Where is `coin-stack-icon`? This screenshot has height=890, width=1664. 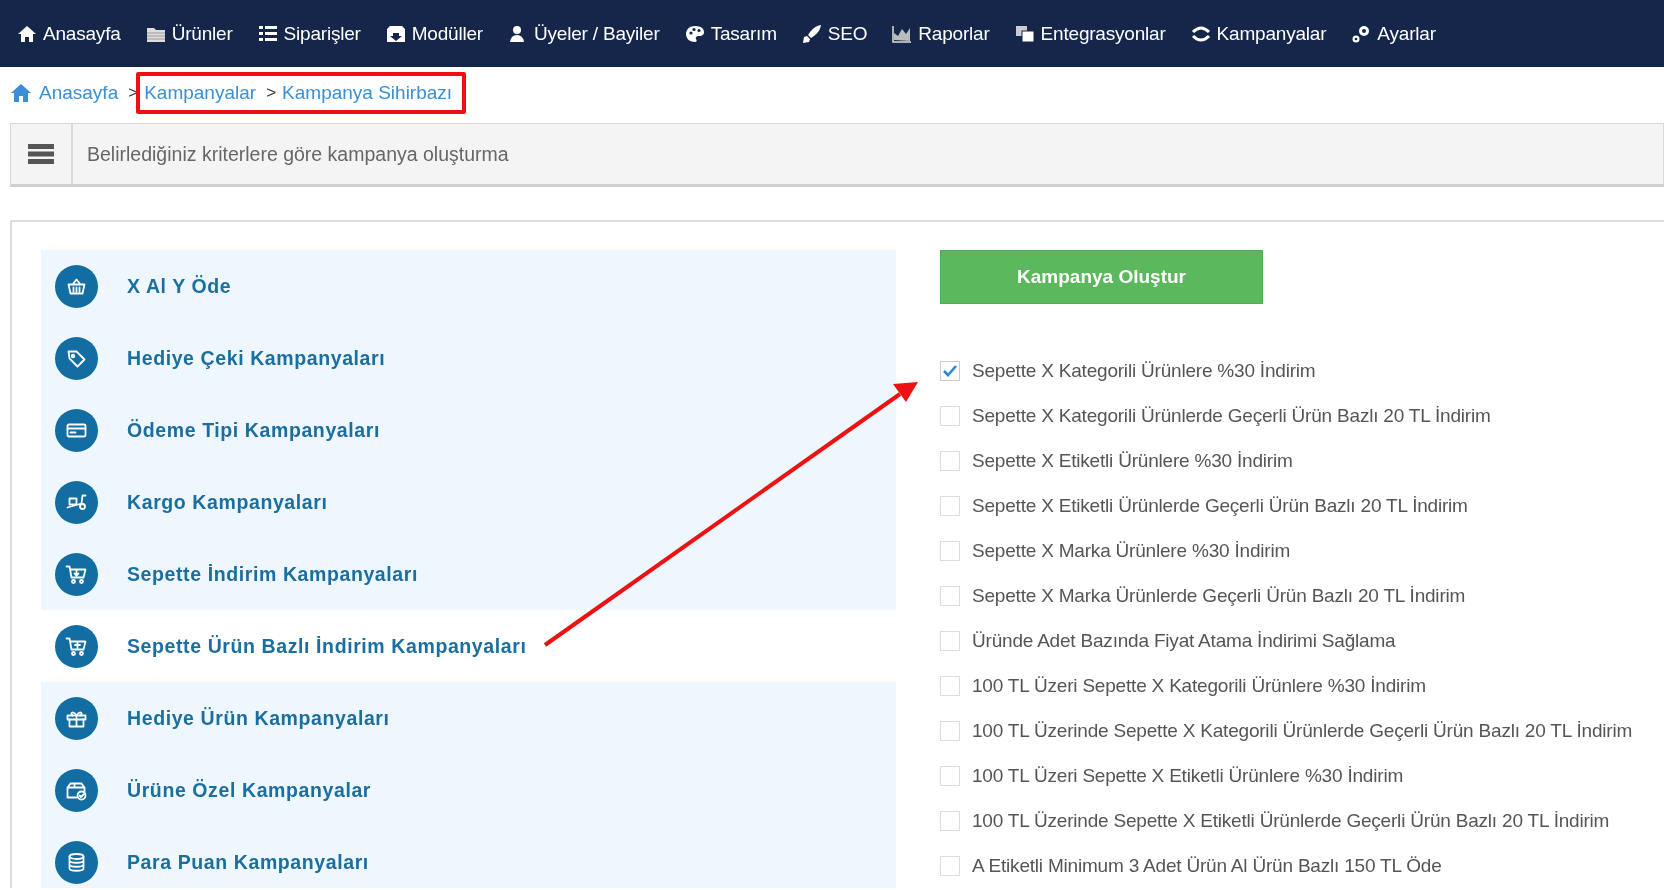 coin-stack-icon is located at coordinates (76, 862).